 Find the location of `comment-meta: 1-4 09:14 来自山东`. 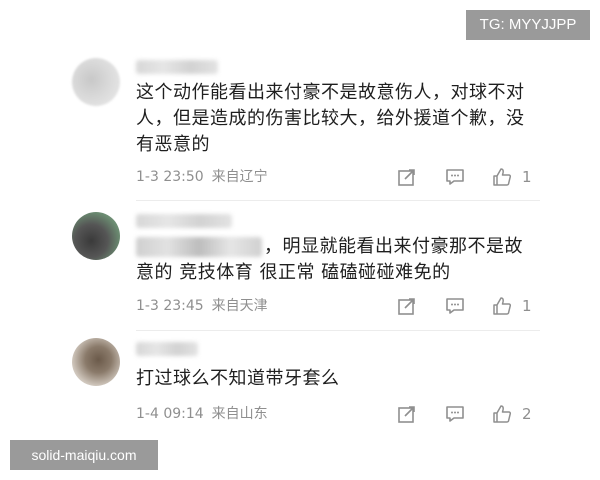

comment-meta: 1-4 09:14 来自山东 is located at coordinates (202, 414).